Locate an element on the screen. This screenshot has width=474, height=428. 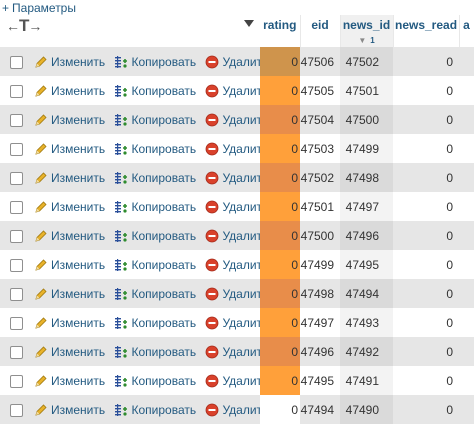
cell-eid: 47504 is located at coordinates (320, 119).